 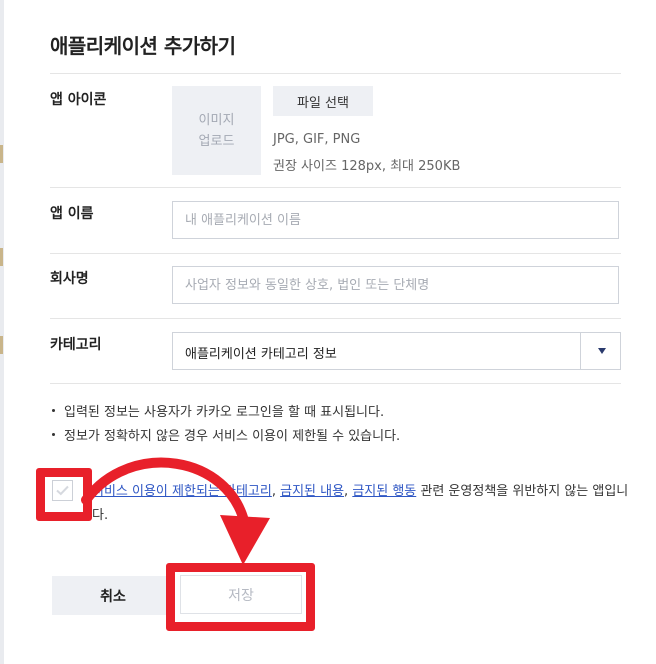 What do you see at coordinates (175, 511) in the screenshot?
I see `annotation-arrow` at bounding box center [175, 511].